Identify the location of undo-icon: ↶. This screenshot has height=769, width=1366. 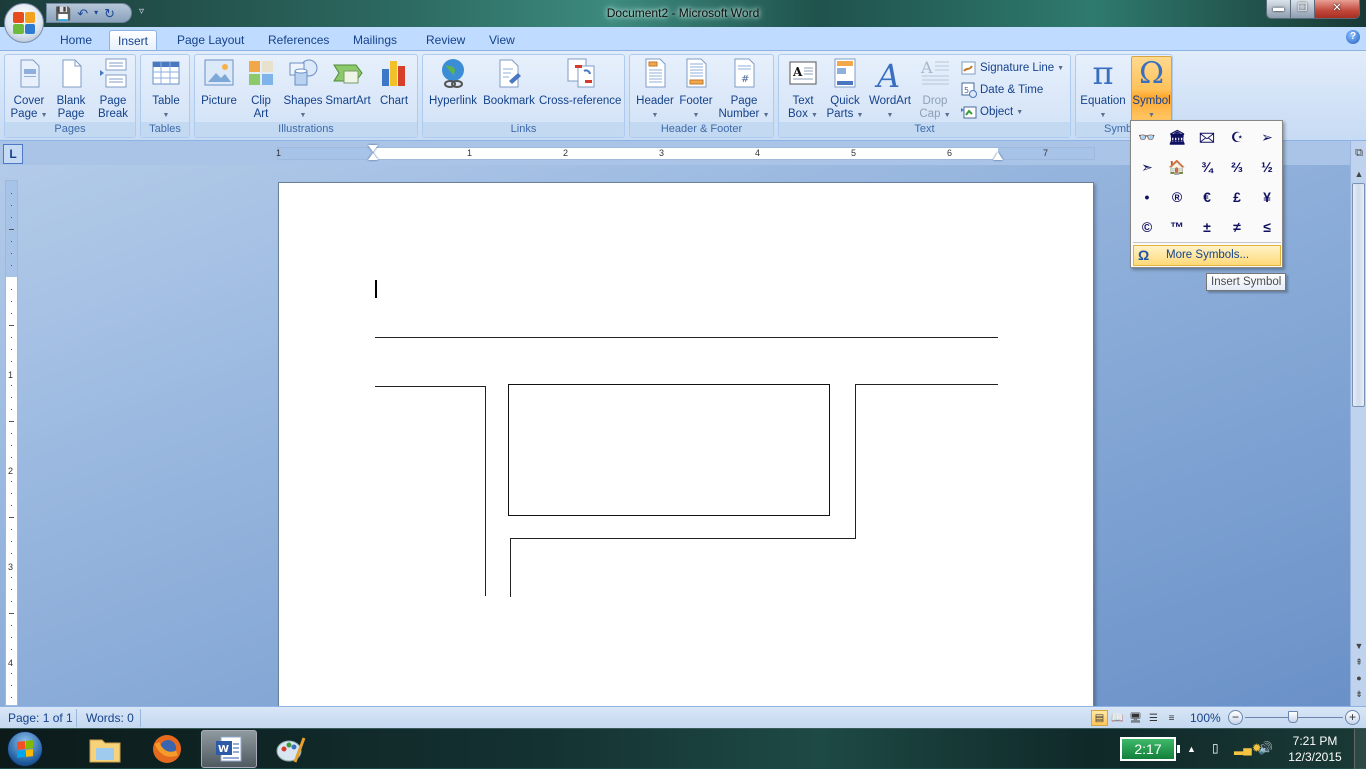
(82, 13).